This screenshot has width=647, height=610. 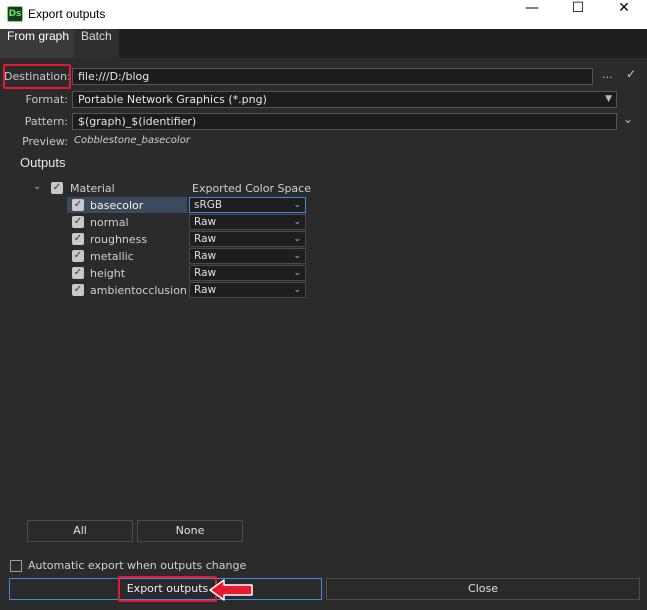 I want to click on export-outputs-button: Export outputs, so click(x=165, y=589).